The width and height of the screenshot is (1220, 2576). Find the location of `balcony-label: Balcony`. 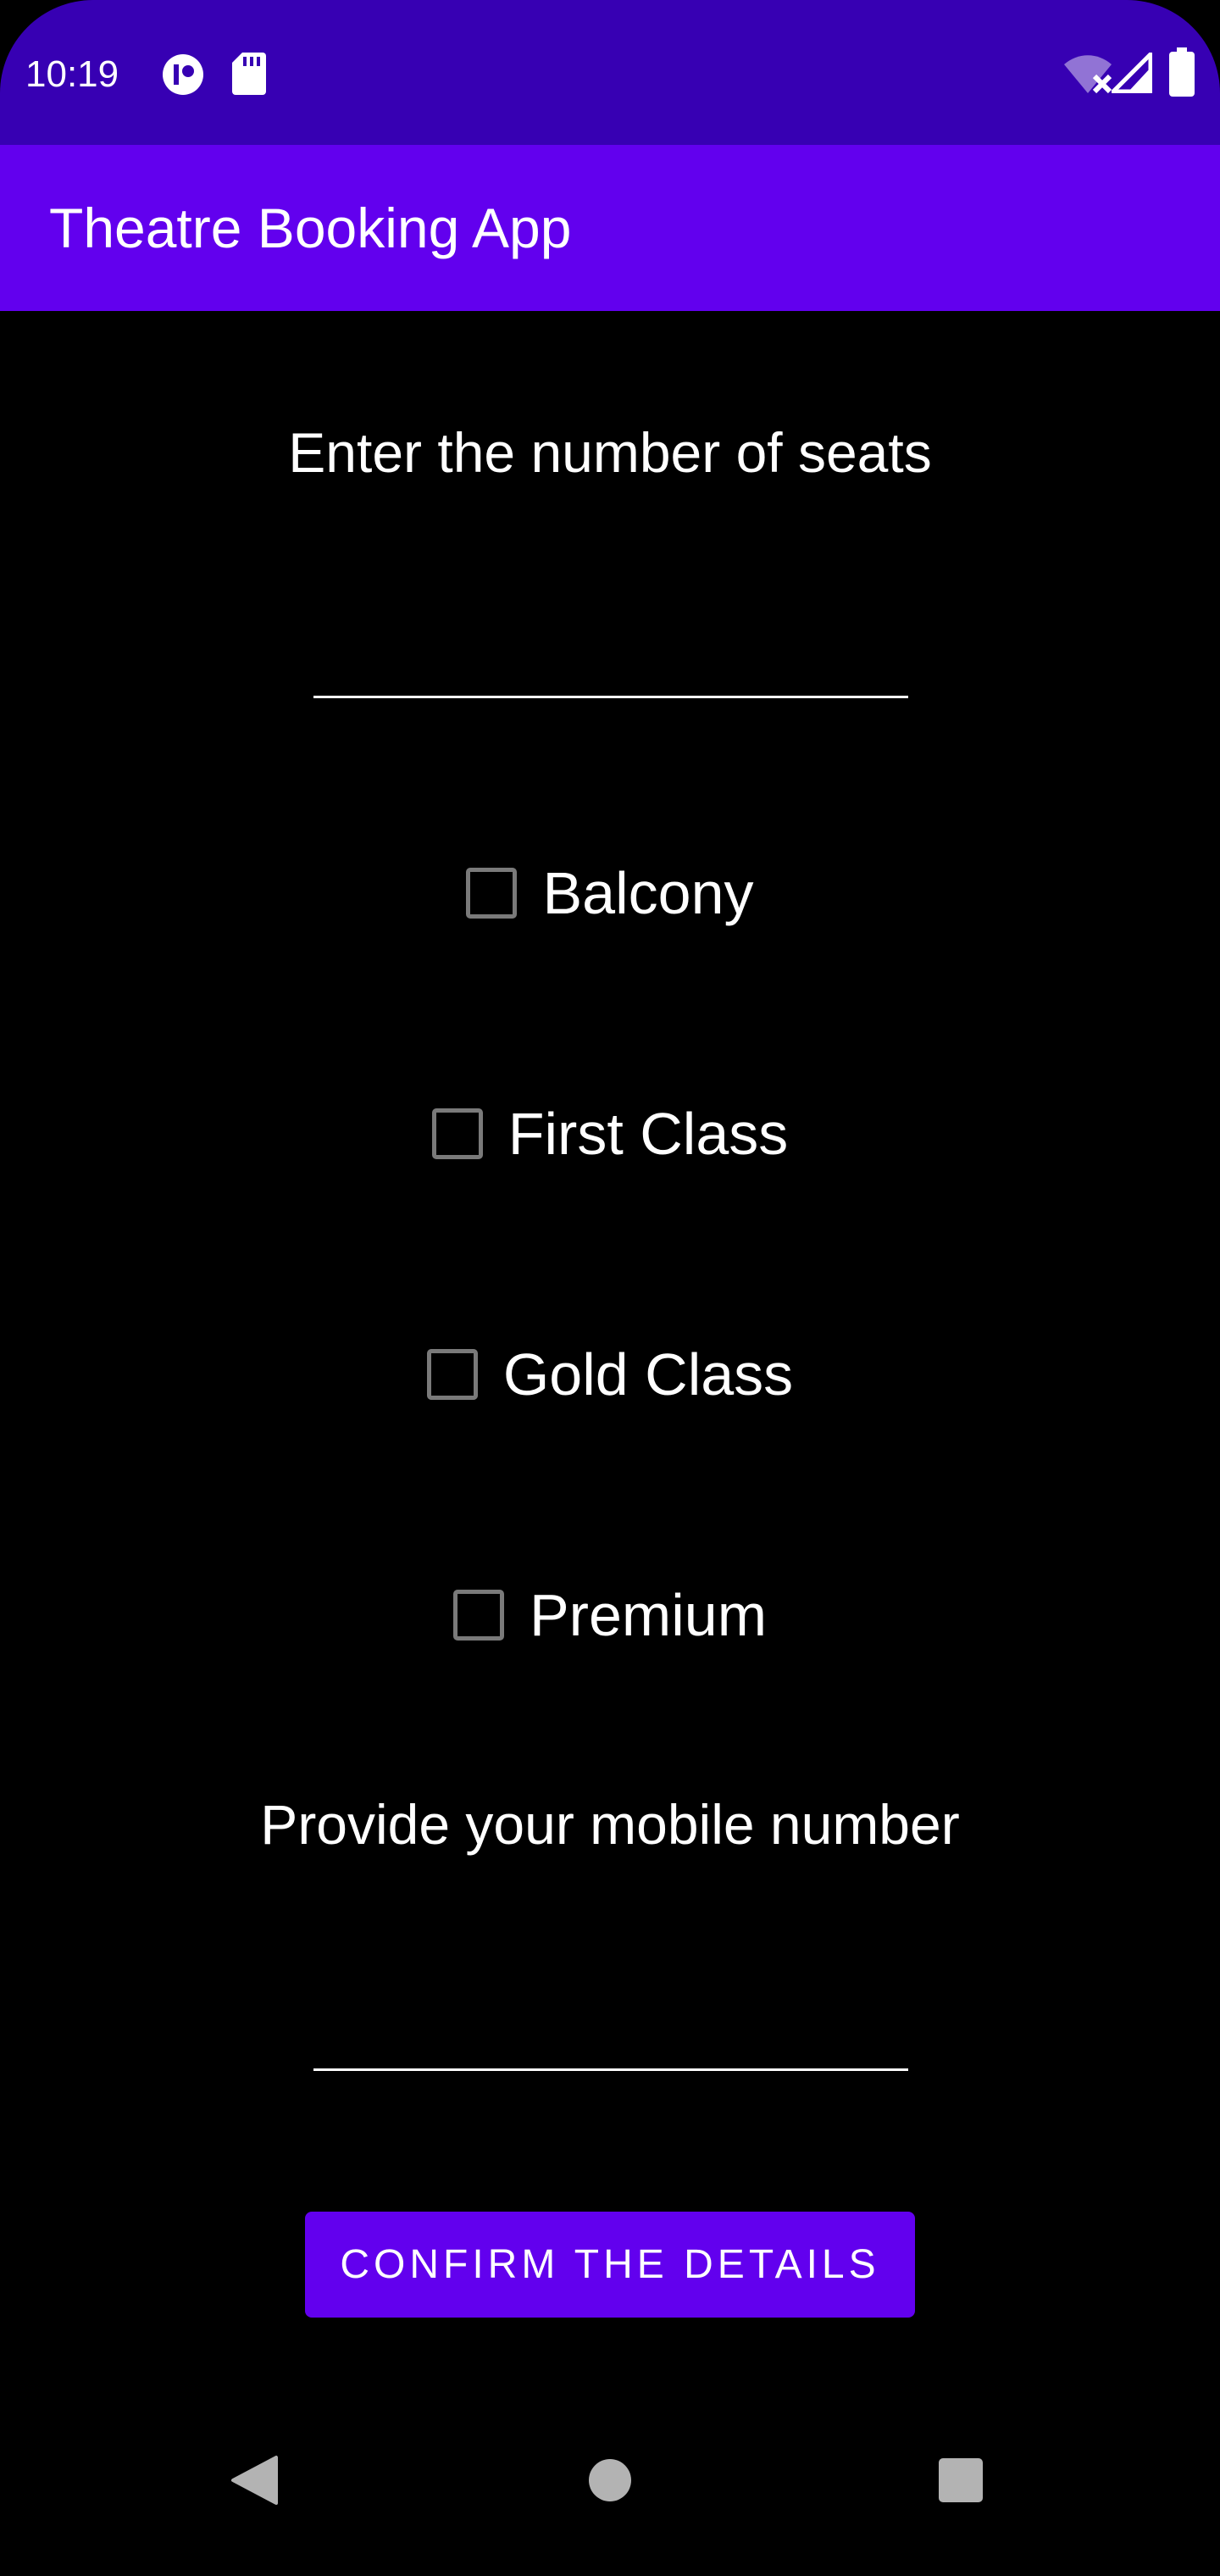

balcony-label: Balcony is located at coordinates (648, 893).